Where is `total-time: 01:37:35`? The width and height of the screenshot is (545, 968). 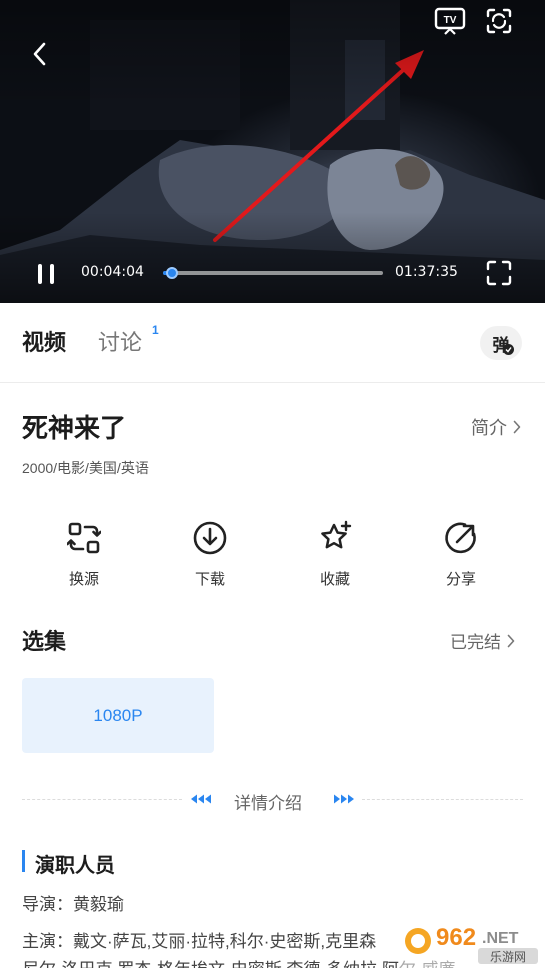
total-time: 01:37:35 is located at coordinates (426, 272).